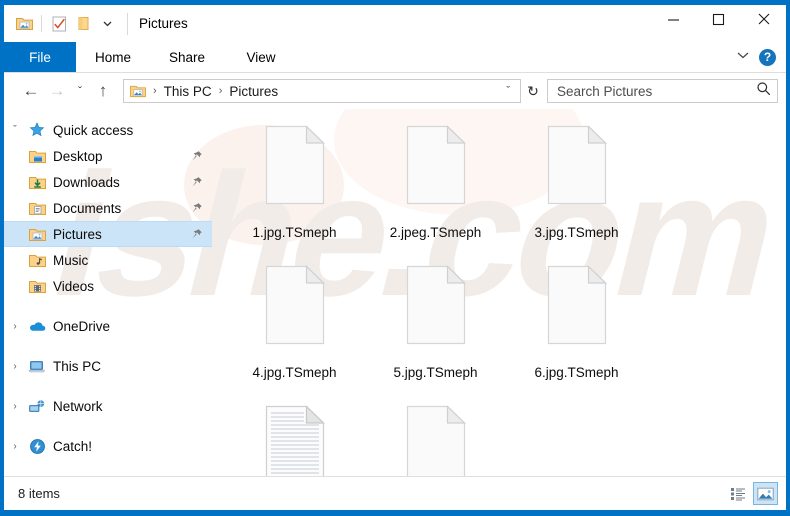 The image size is (790, 516). What do you see at coordinates (673, 19) in the screenshot?
I see `minimize-button` at bounding box center [673, 19].